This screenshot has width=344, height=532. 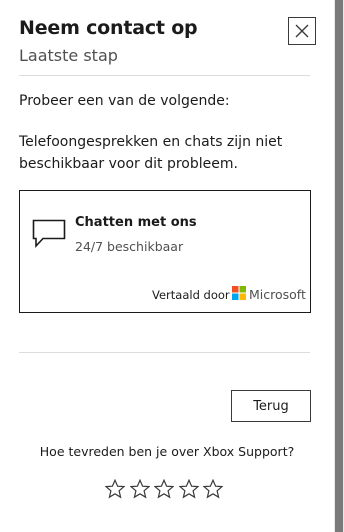 What do you see at coordinates (108, 28) in the screenshot?
I see `page-title: Neem contact op` at bounding box center [108, 28].